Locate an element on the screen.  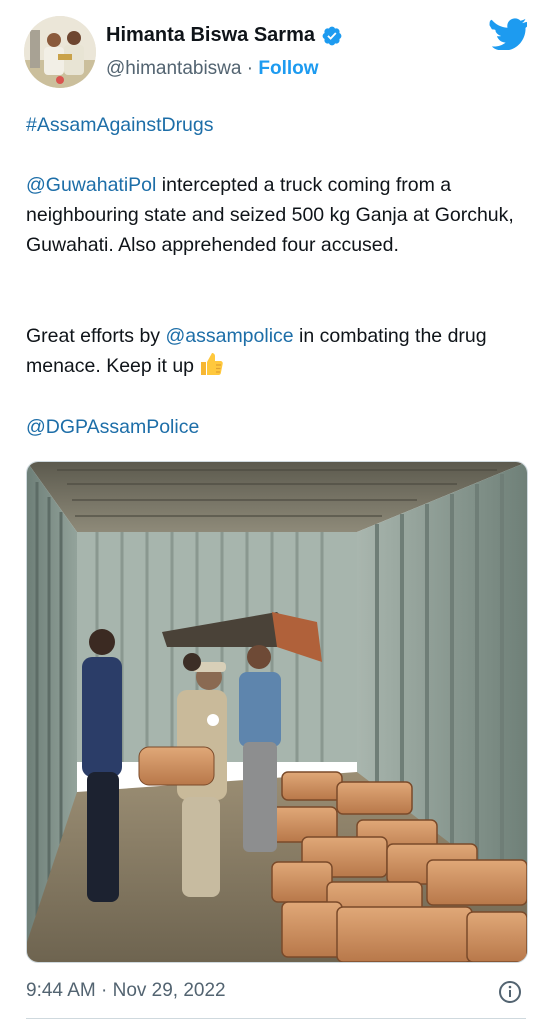
handle: @himantabiswa is located at coordinates (173, 68).